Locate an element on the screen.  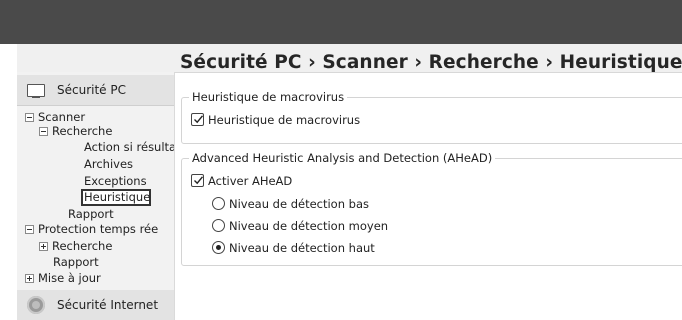
sidebar-section-internet-security: Sécurité Internet is located at coordinates (95, 305).